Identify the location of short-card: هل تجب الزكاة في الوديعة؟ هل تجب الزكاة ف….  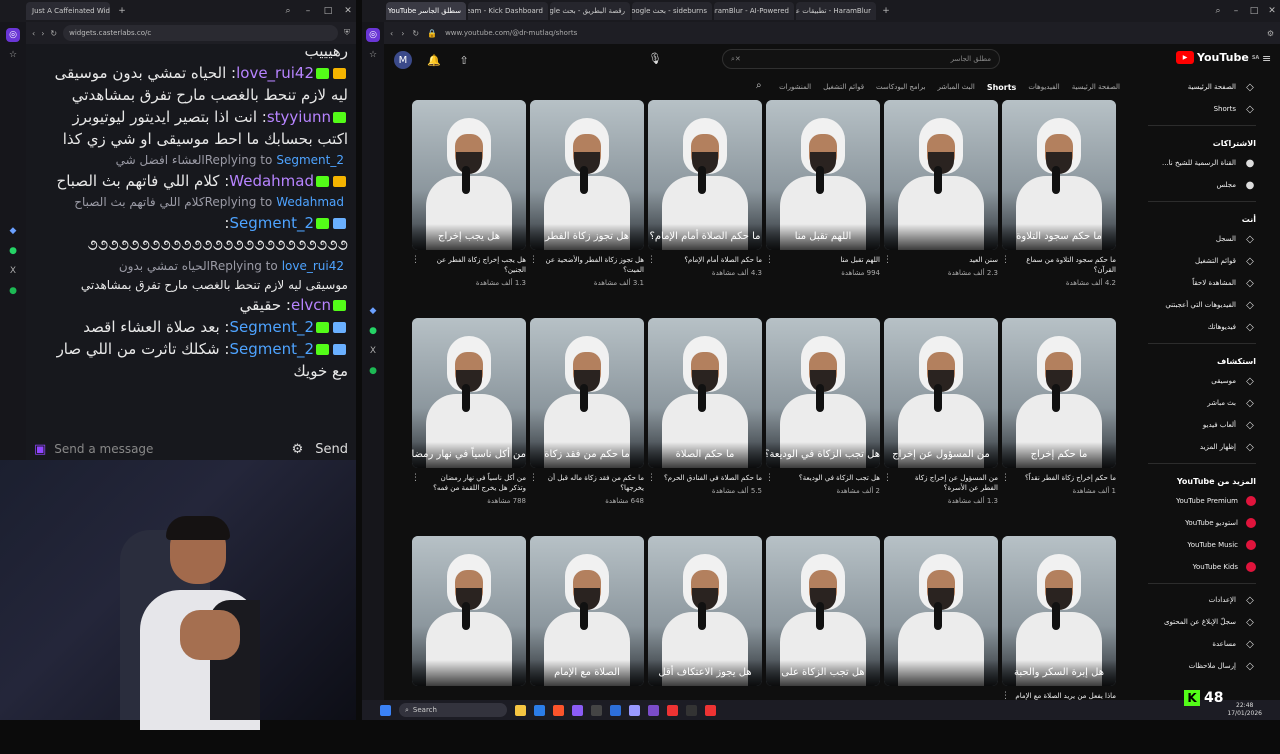
(822, 427).